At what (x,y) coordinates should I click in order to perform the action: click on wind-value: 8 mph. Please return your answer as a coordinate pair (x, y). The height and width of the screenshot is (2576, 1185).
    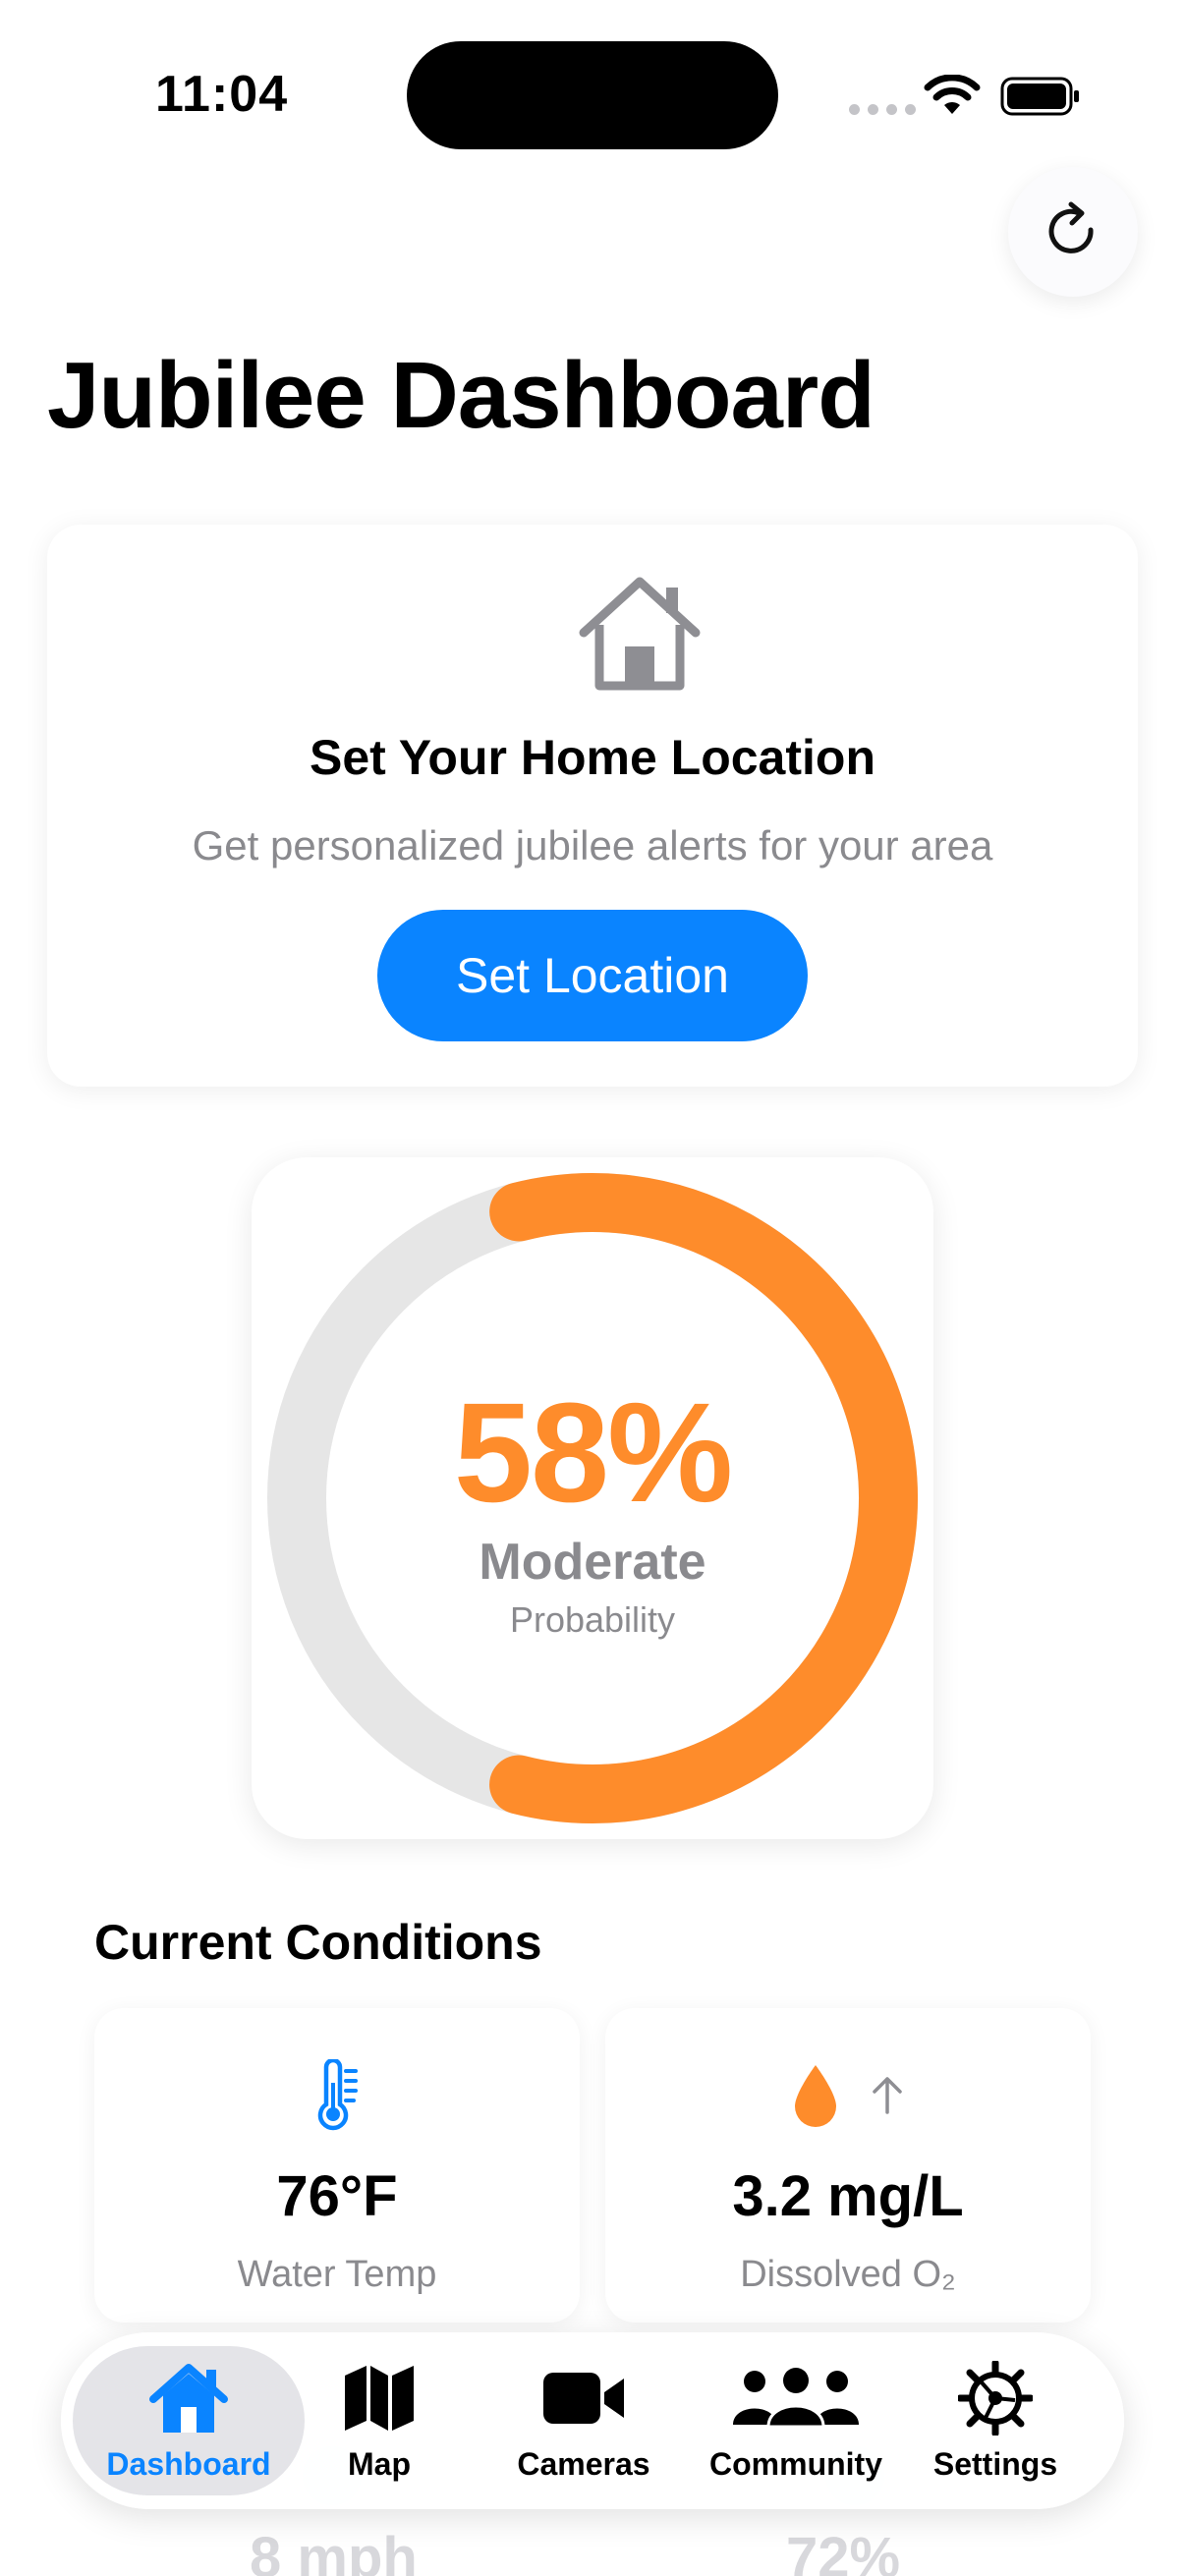
    Looking at the image, I should click on (334, 2551).